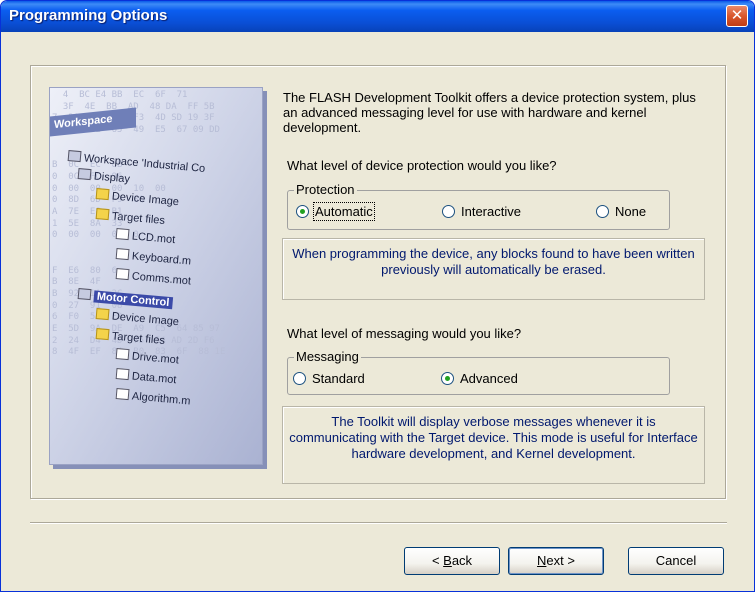  Describe the element at coordinates (88, 15) in the screenshot. I see `window-title: Programming Options` at that location.